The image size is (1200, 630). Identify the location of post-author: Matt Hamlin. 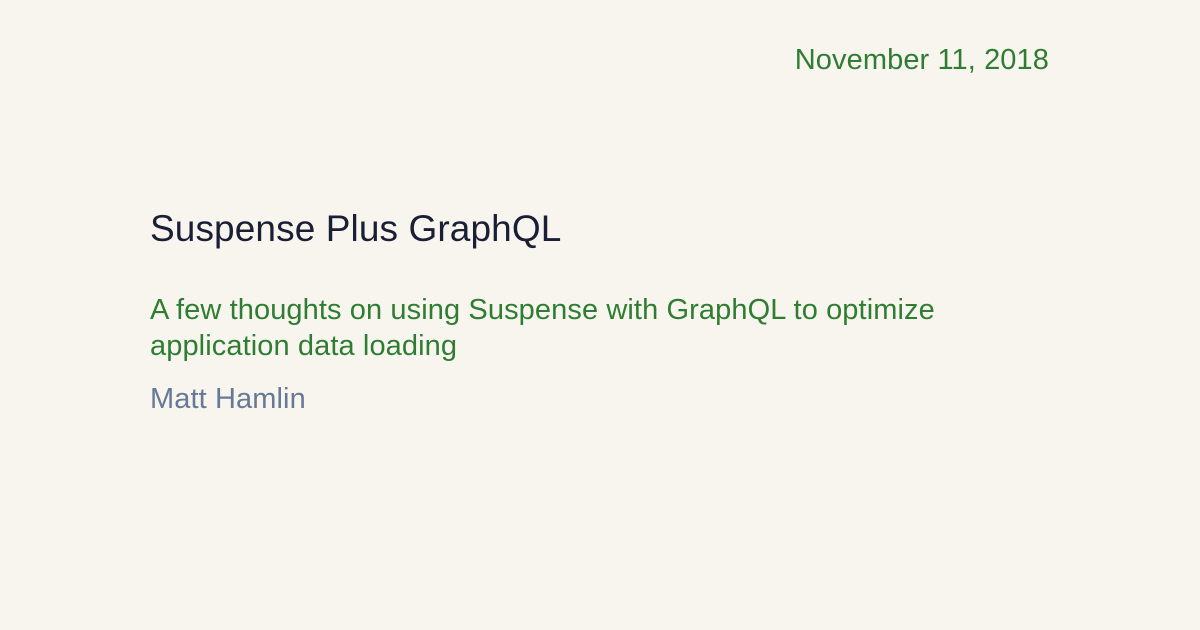
(228, 399).